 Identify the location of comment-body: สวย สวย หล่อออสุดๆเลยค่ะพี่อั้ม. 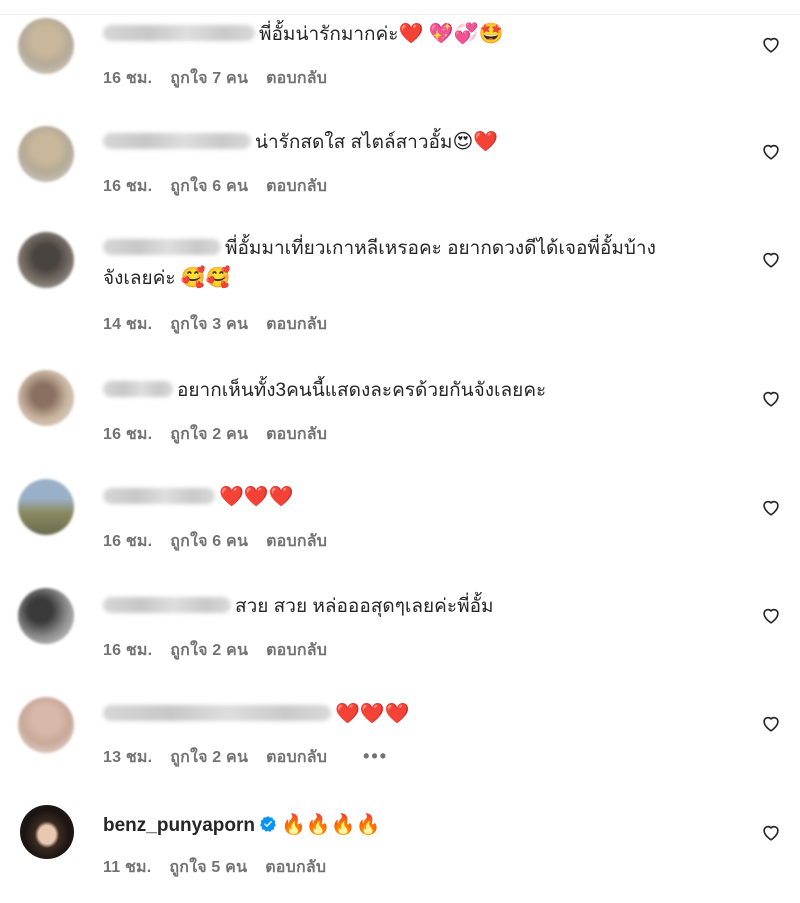
(423, 607).